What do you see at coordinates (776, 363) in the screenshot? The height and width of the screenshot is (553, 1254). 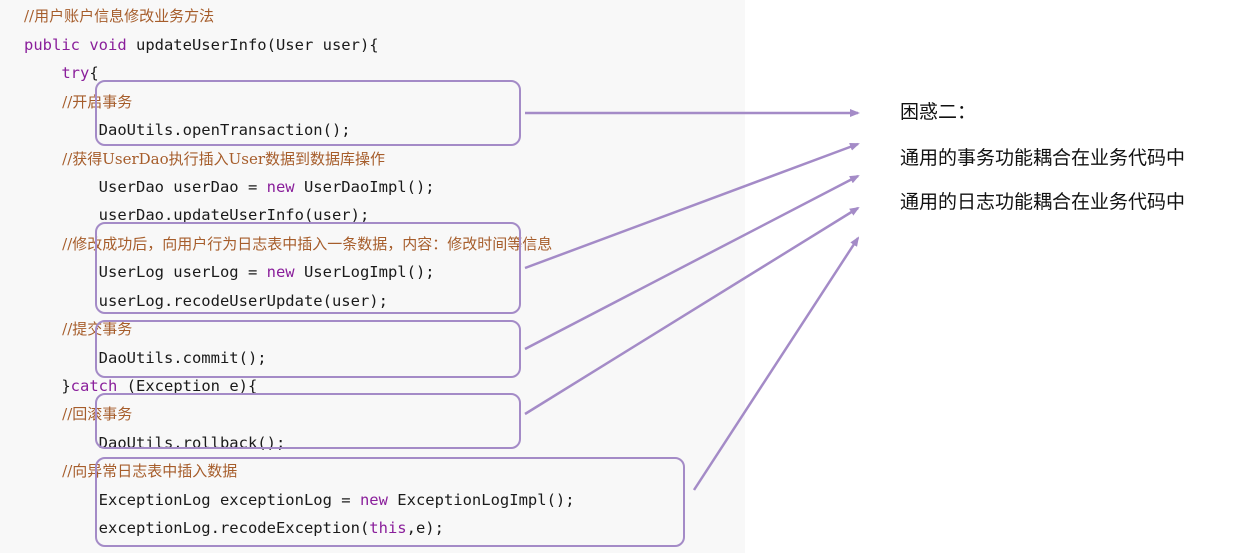 I see `arrow-exception-to-log-item` at bounding box center [776, 363].